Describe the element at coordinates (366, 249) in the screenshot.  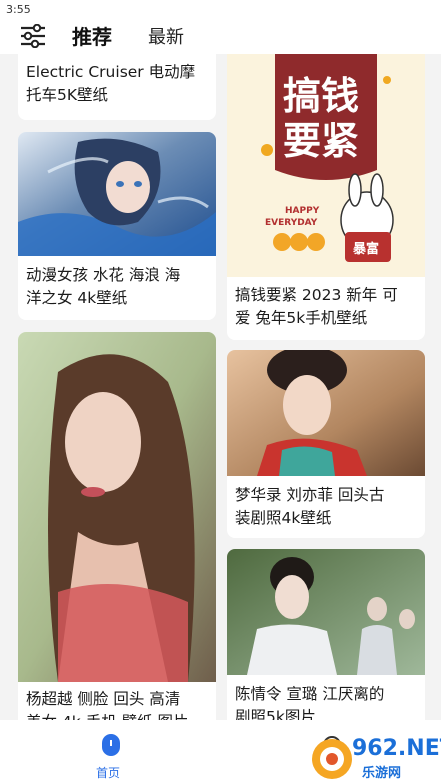
I see `image-seal: 暴富` at that location.